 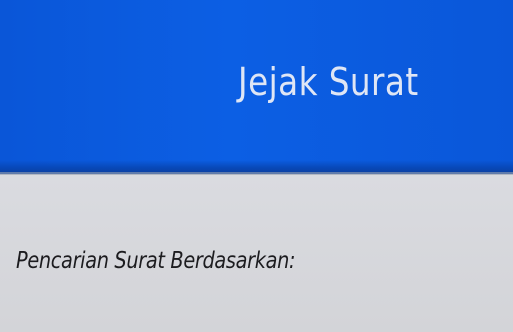 I want to click on page-title: Jejak Surat, so click(x=328, y=82).